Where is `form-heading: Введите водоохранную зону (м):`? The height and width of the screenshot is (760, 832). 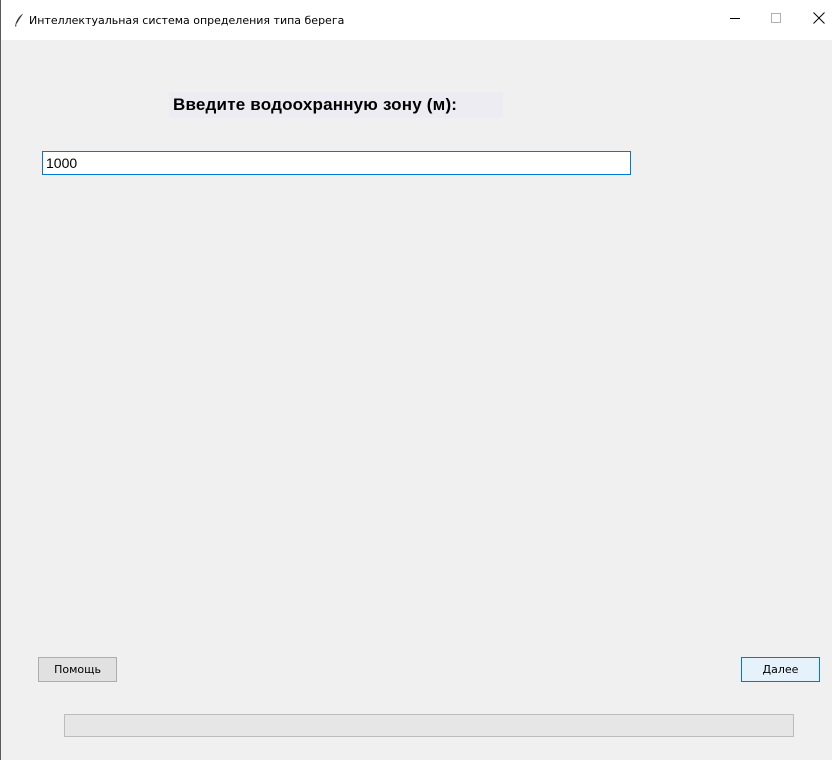 form-heading: Введите водоохранную зону (м): is located at coordinates (315, 104).